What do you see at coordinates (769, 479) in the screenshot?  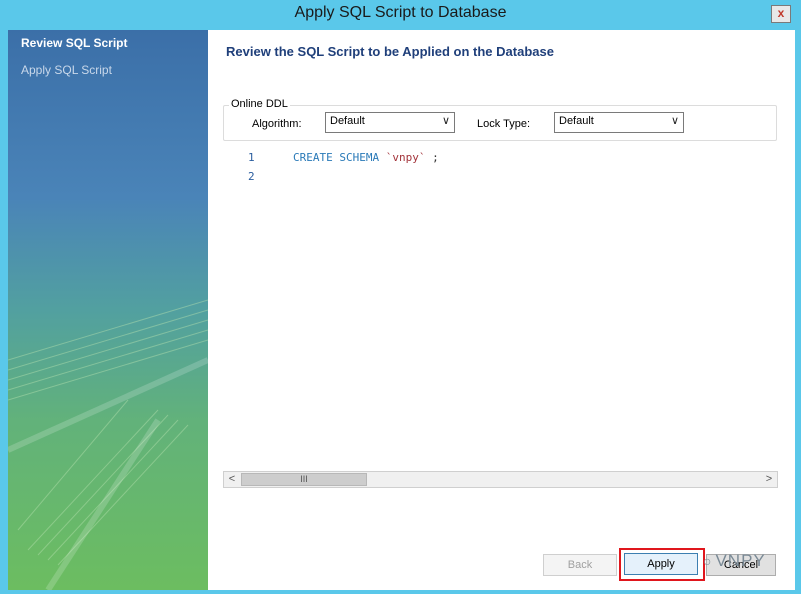 I see `scroll-right-icon: >` at bounding box center [769, 479].